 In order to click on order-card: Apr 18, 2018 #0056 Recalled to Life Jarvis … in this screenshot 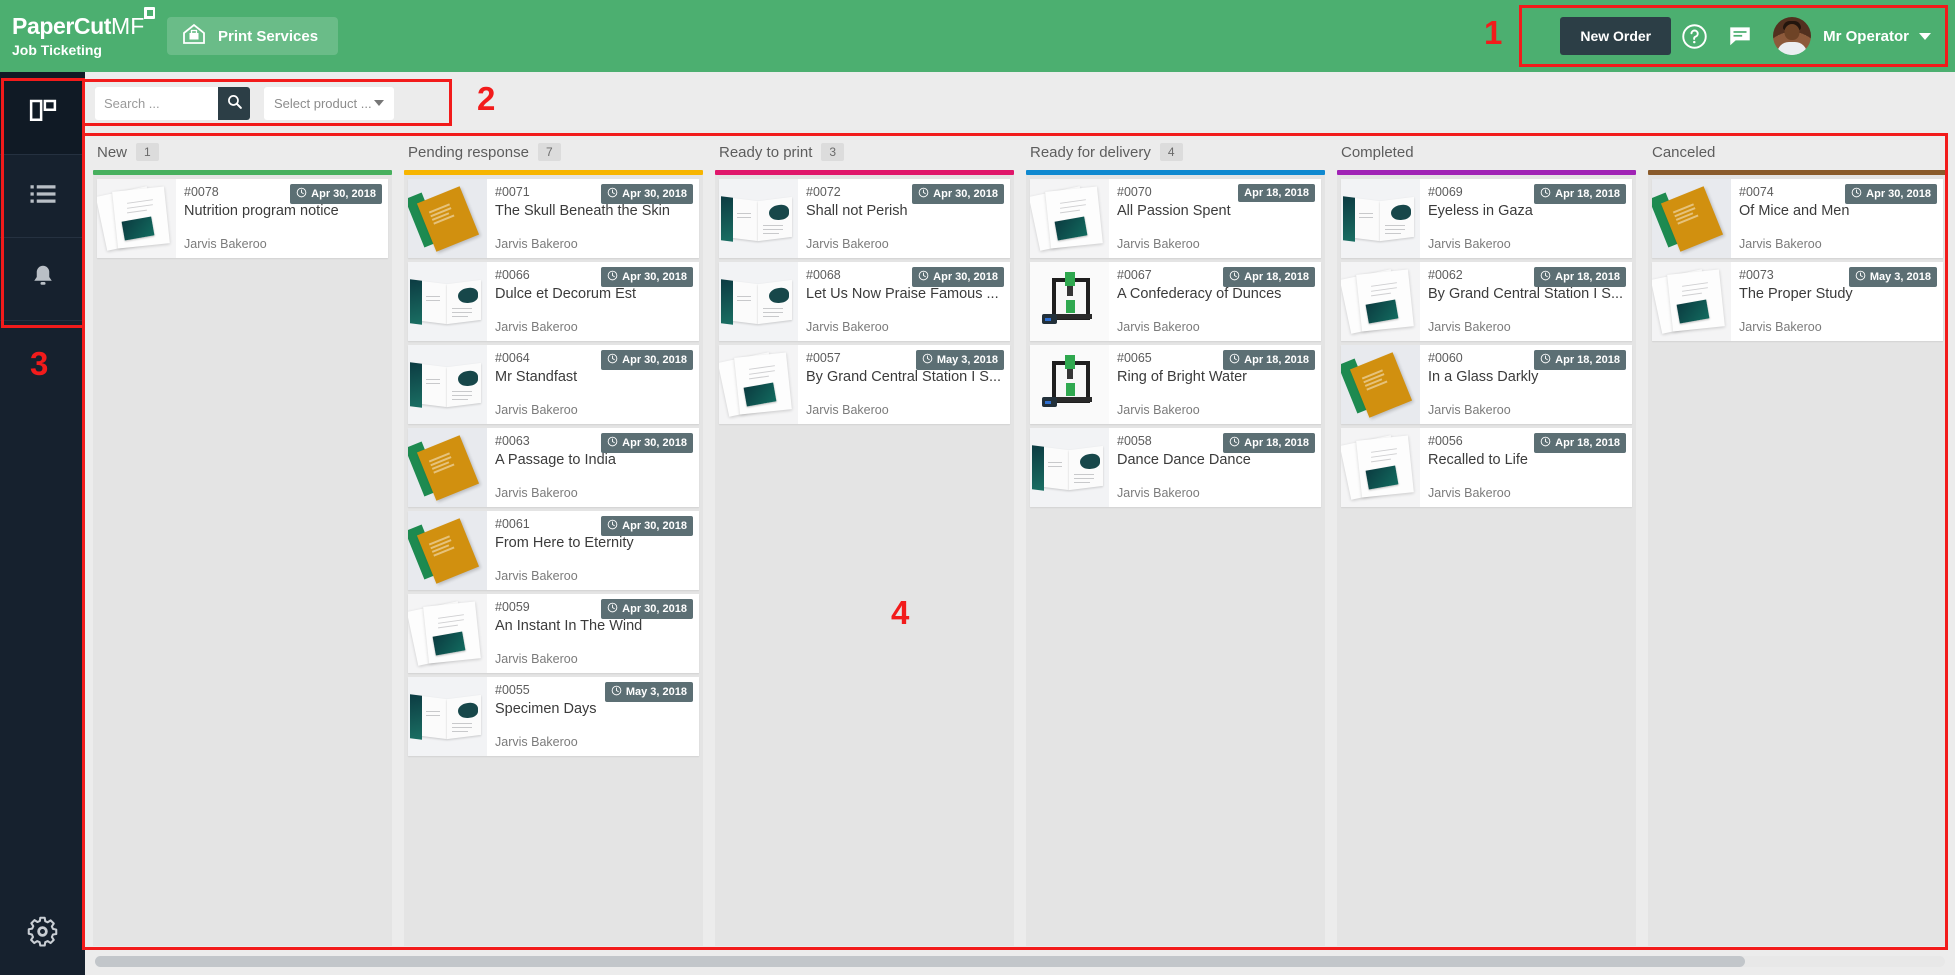, I will do `click(1486, 467)`.